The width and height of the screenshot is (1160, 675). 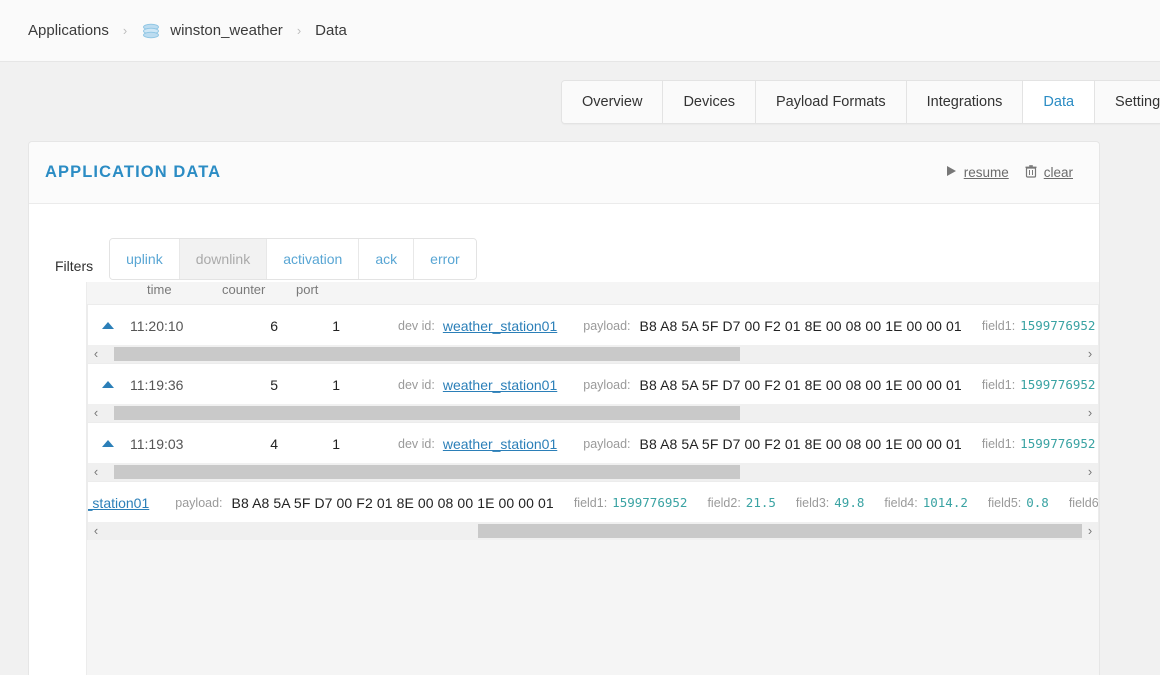 I want to click on page-title: APPLICATION DATA, so click(x=133, y=172).